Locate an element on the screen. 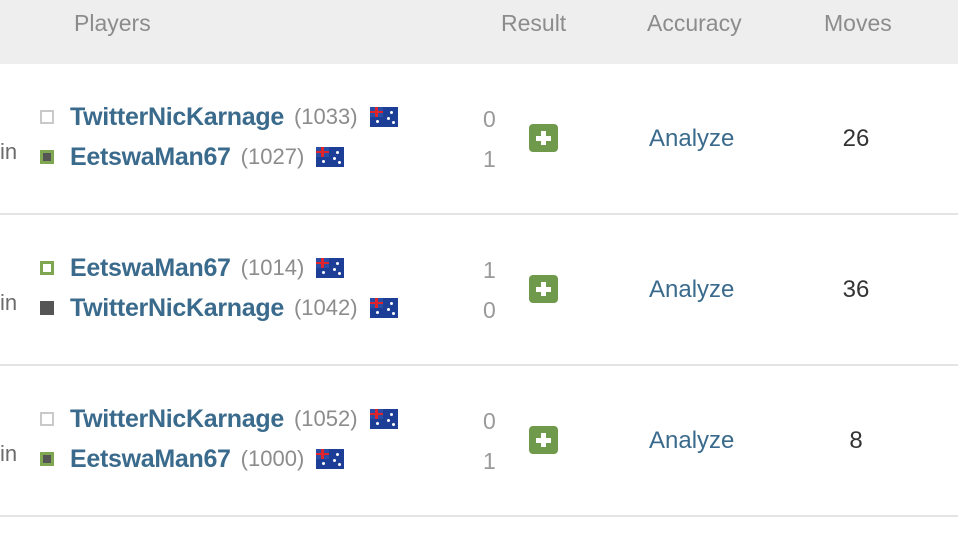 This screenshot has width=958, height=537. black-score: 0 is located at coordinates (489, 310).